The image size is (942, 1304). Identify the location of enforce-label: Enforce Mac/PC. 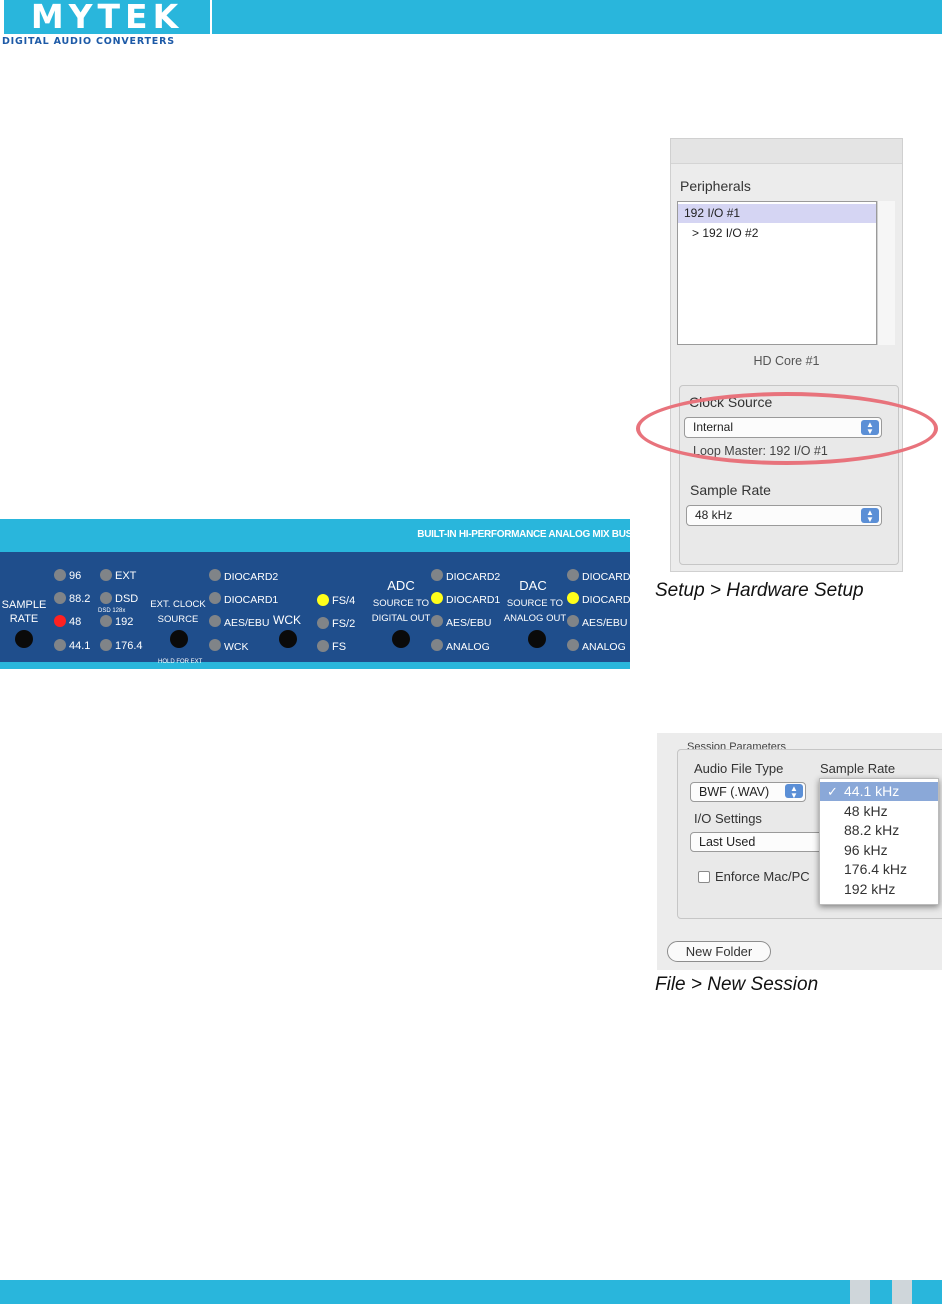
(762, 876).